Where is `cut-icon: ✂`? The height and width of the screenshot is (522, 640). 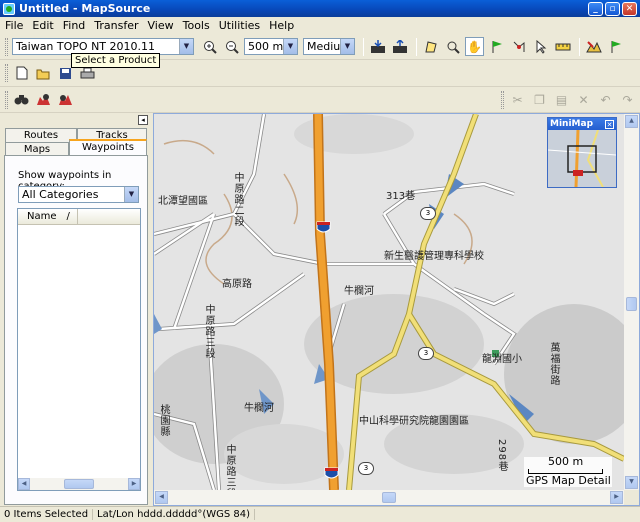 cut-icon: ✂ is located at coordinates (517, 99).